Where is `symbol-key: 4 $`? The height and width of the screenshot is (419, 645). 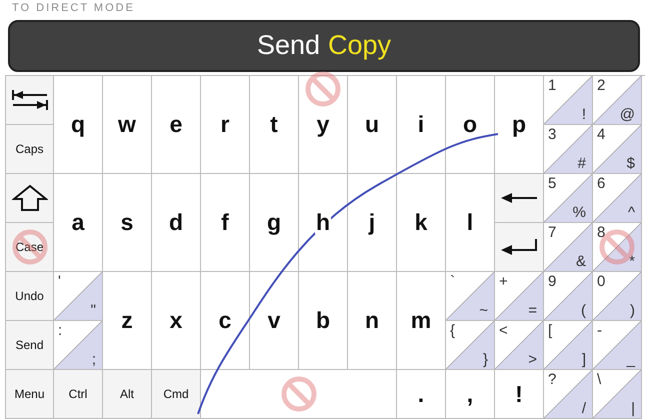
symbol-key: 4 $ is located at coordinates (617, 149).